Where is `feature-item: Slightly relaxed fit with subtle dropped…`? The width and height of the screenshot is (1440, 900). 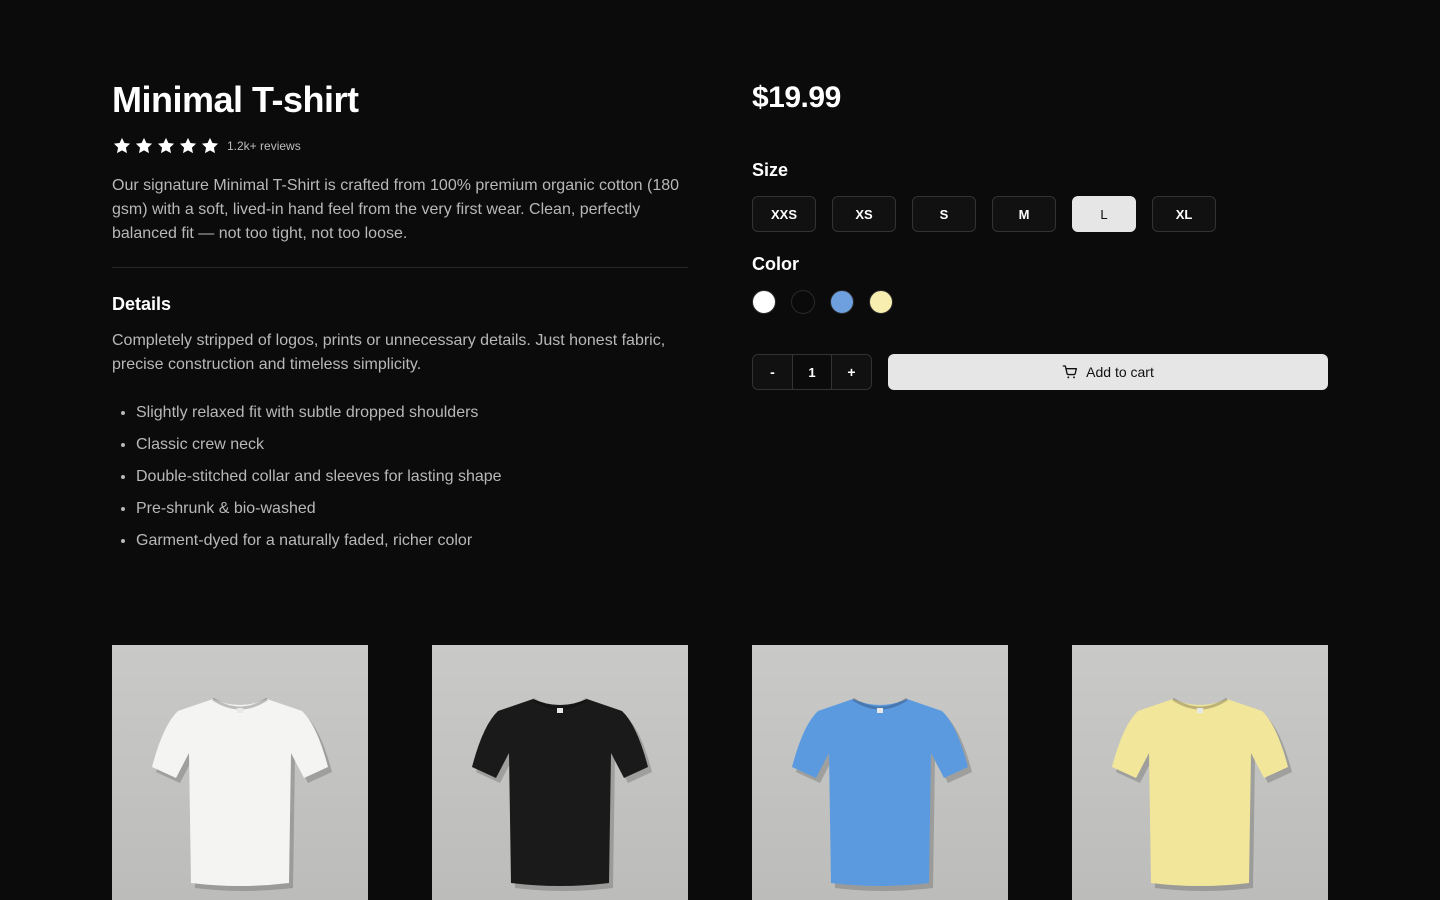
feature-item: Slightly relaxed fit with subtle dropped… is located at coordinates (412, 413).